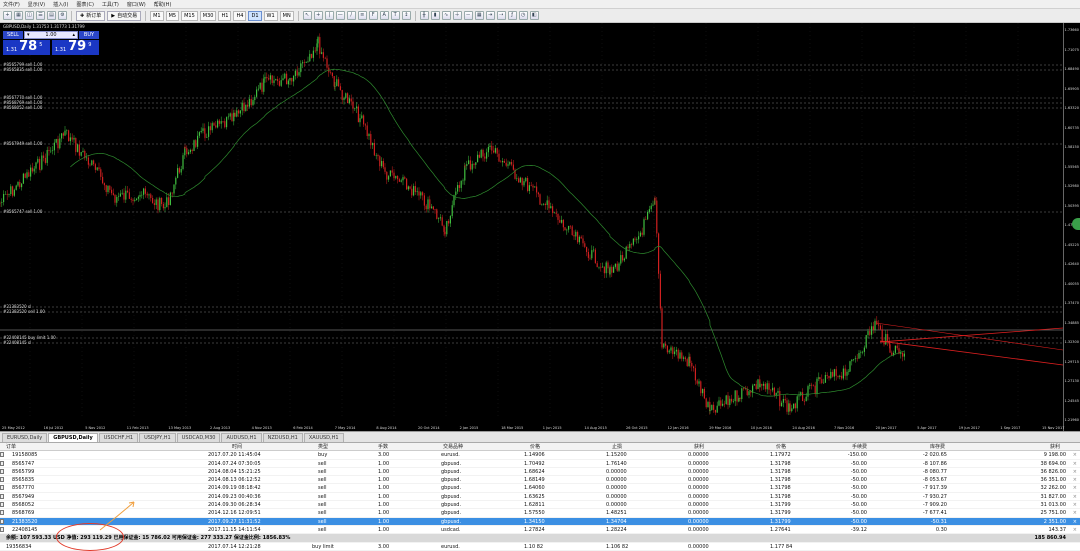 The image size is (1080, 551). Describe the element at coordinates (22, 69) in the screenshot. I see `order-level-label: #8565835 sell 1.00` at that location.